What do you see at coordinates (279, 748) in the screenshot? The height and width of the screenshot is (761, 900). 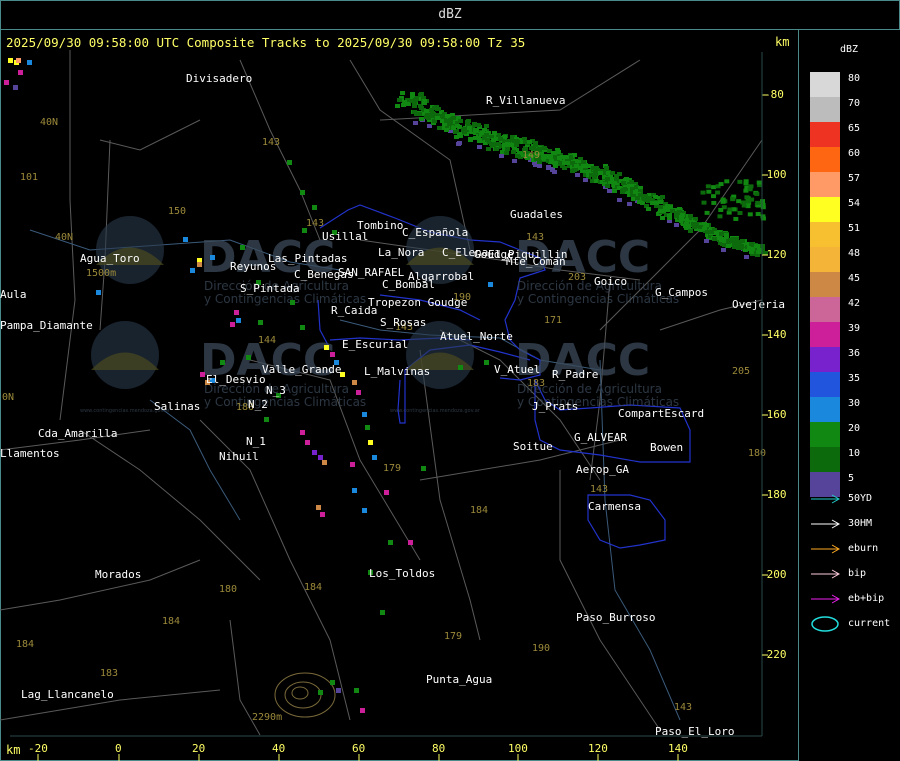 I see `x-tick-label: 40` at bounding box center [279, 748].